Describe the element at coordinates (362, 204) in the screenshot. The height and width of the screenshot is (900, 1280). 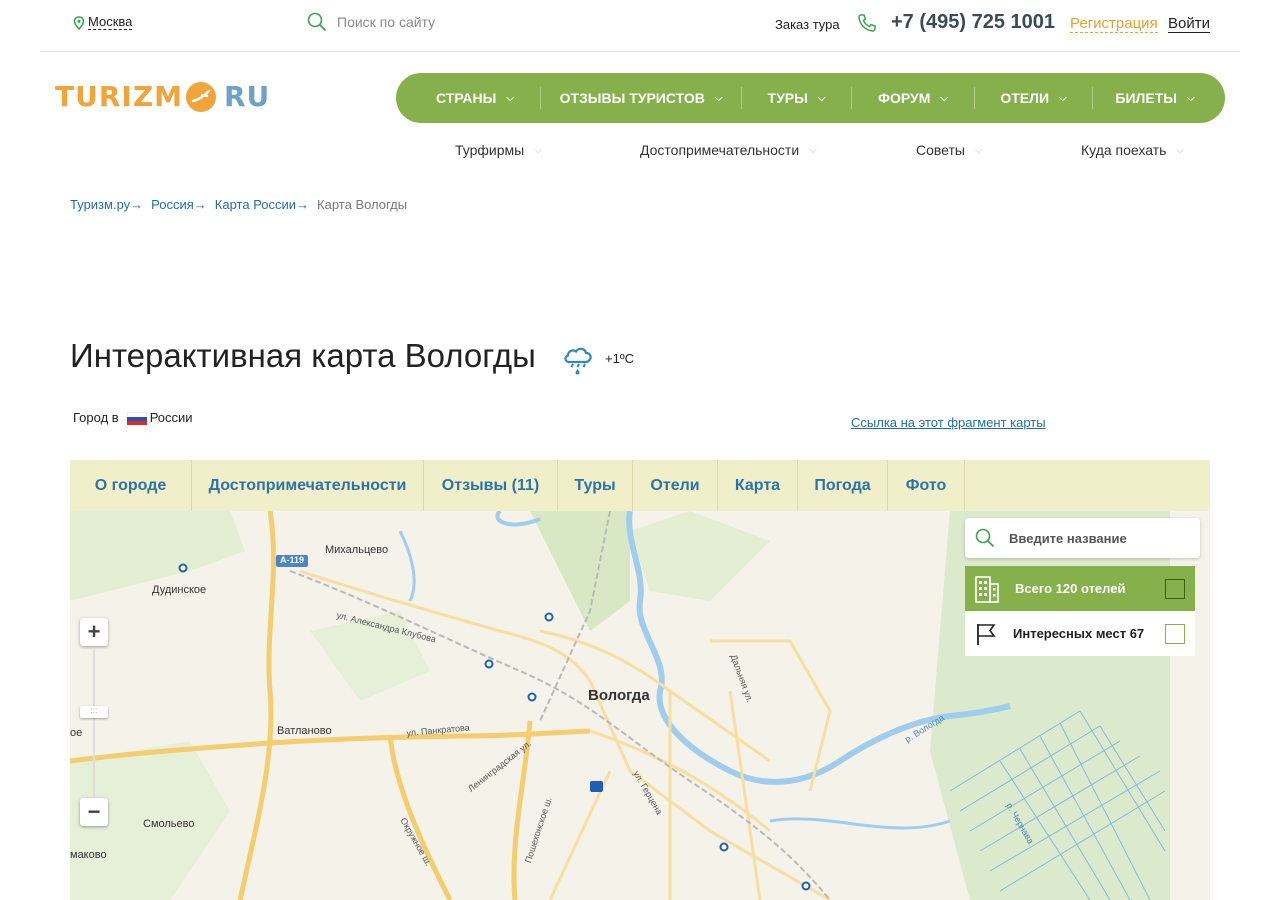
I see `breadcrumb-current: Карта Вологды` at that location.